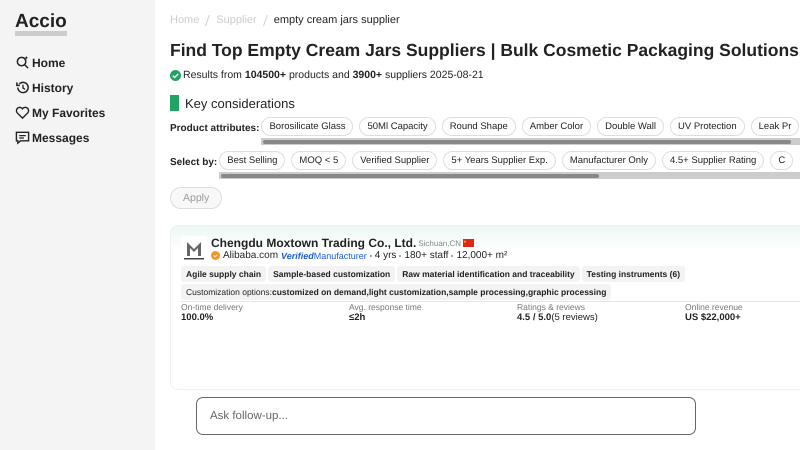  Describe the element at coordinates (297, 255) in the screenshot. I see `verified-label: Verified` at that location.